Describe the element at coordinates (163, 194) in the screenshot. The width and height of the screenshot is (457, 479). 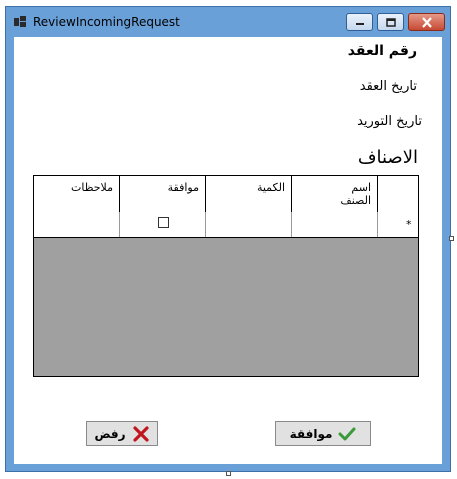
I see `column-header-approval: موافقة` at that location.